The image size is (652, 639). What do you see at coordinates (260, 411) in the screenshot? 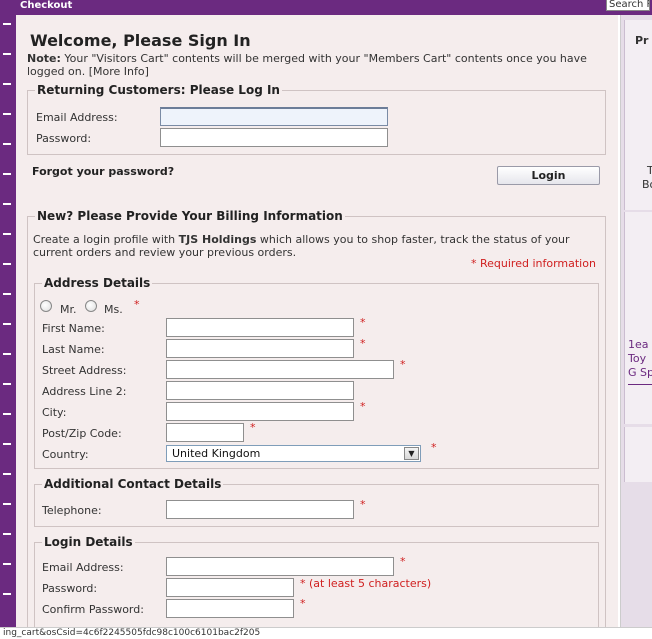
I see `city-field` at bounding box center [260, 411].